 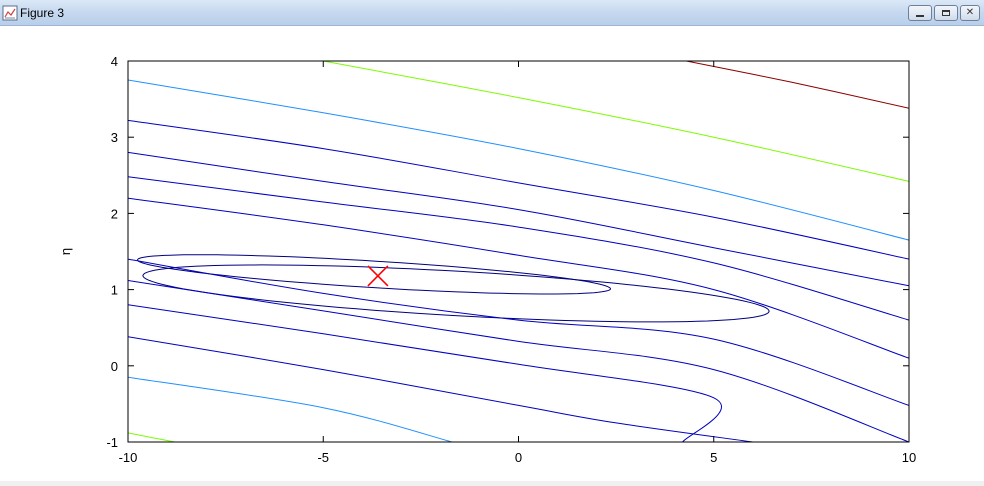 I want to click on minimum-marker, so click(x=378, y=276).